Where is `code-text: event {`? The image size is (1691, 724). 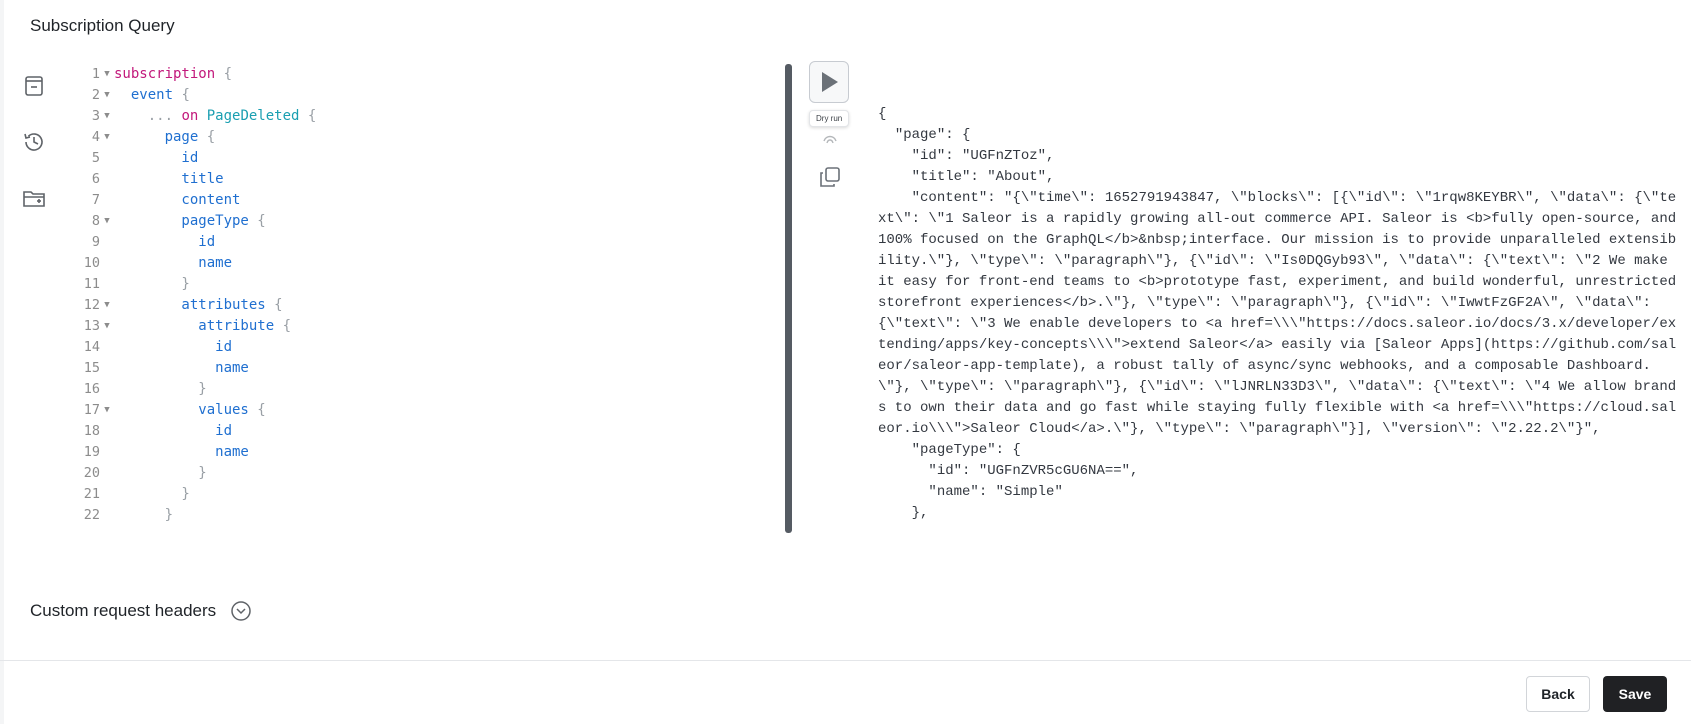 code-text: event { is located at coordinates (152, 95).